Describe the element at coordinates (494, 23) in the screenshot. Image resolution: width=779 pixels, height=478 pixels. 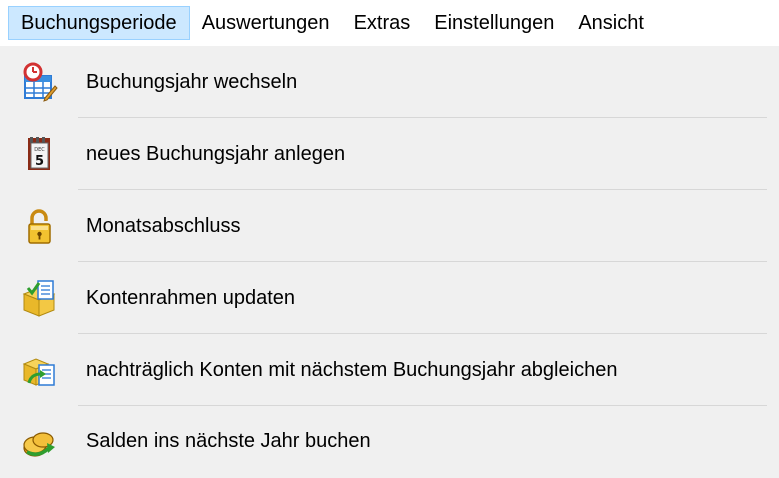
I see `menu-einstellungen: Einstellungen` at that location.